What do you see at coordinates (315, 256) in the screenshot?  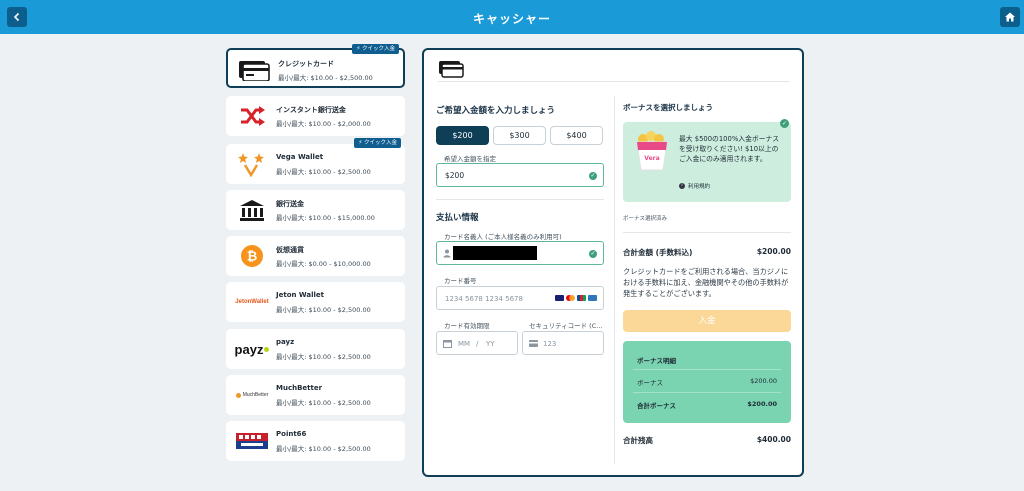 I see `method-crypto: ₿ 仮想通貨 最小/最大: $0.00 - $10,000.00` at bounding box center [315, 256].